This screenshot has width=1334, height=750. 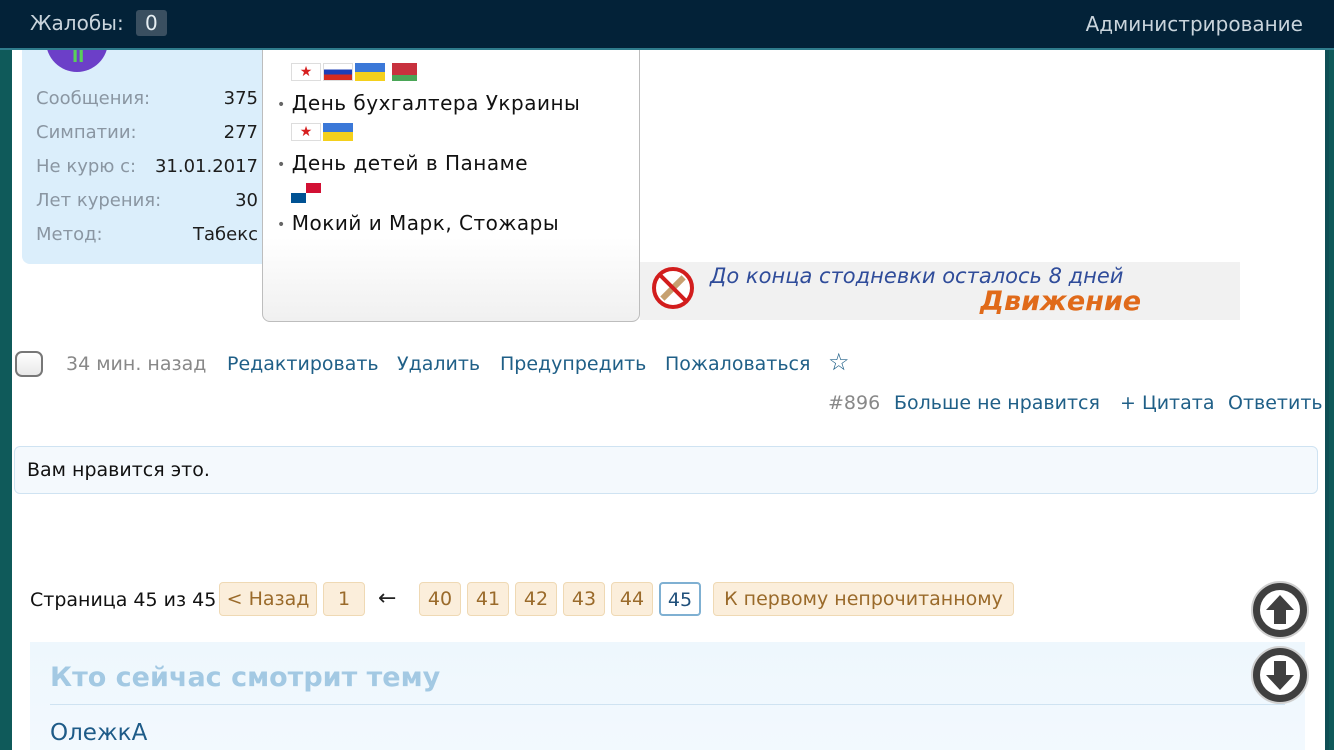 I want to click on stat-label: Лет курения:, so click(x=99, y=200).